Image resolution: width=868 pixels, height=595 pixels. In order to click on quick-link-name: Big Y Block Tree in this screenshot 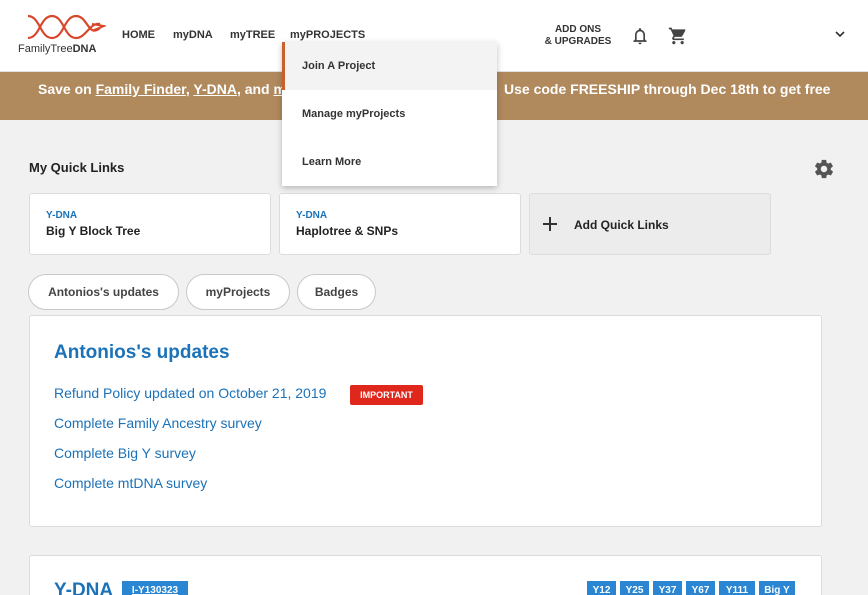, I will do `click(93, 231)`.